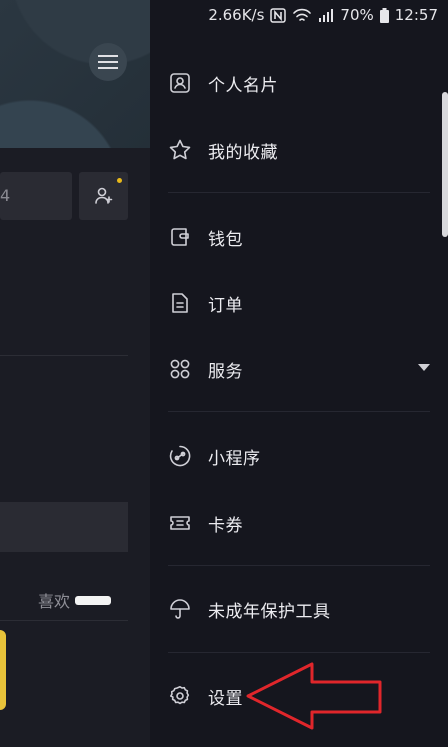 The height and width of the screenshot is (747, 448). Describe the element at coordinates (269, 611) in the screenshot. I see `drawer-item-label: 未成年保护工具` at that location.